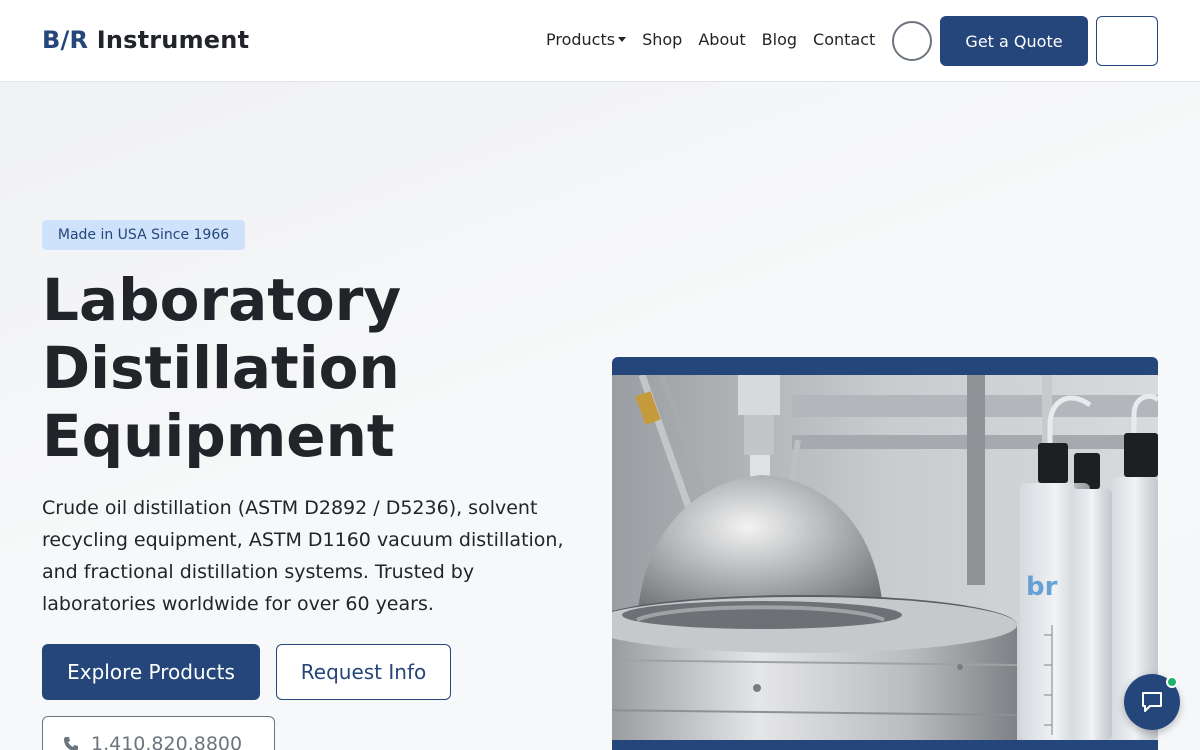 This screenshot has width=1200, height=750. I want to click on nav-item-blog: Blog, so click(779, 40).